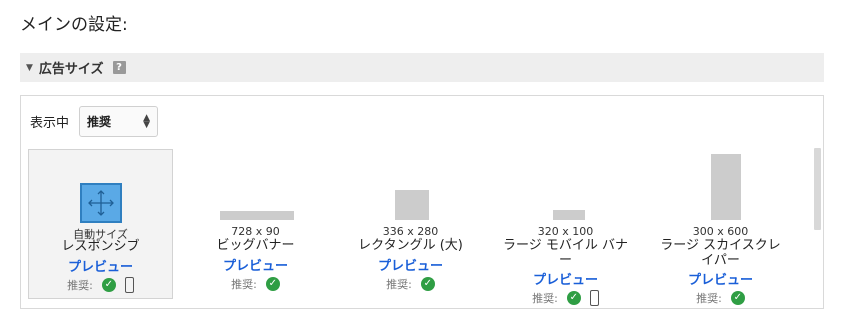 This screenshot has width=850, height=334. Describe the element at coordinates (71, 69) in the screenshot. I see `section-title: 広告サイズ` at that location.